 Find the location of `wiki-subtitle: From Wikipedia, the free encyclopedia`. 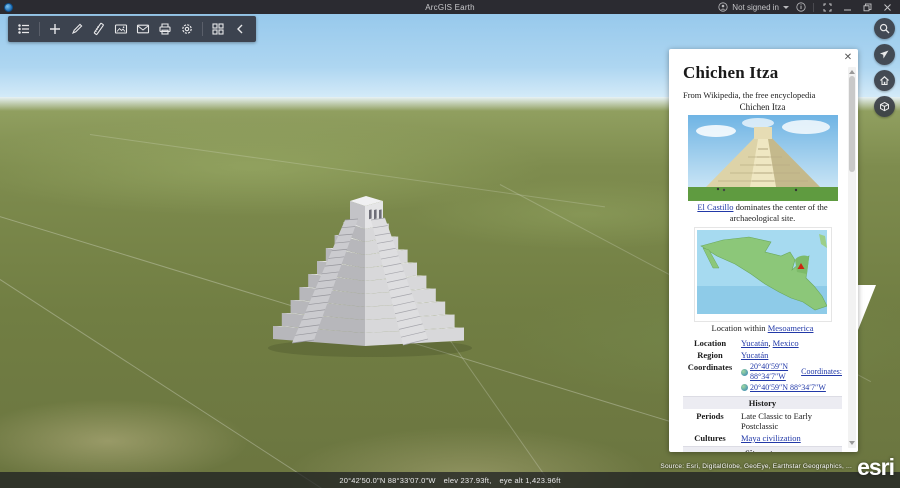

wiki-subtitle: From Wikipedia, the free encyclopedia is located at coordinates (749, 95).